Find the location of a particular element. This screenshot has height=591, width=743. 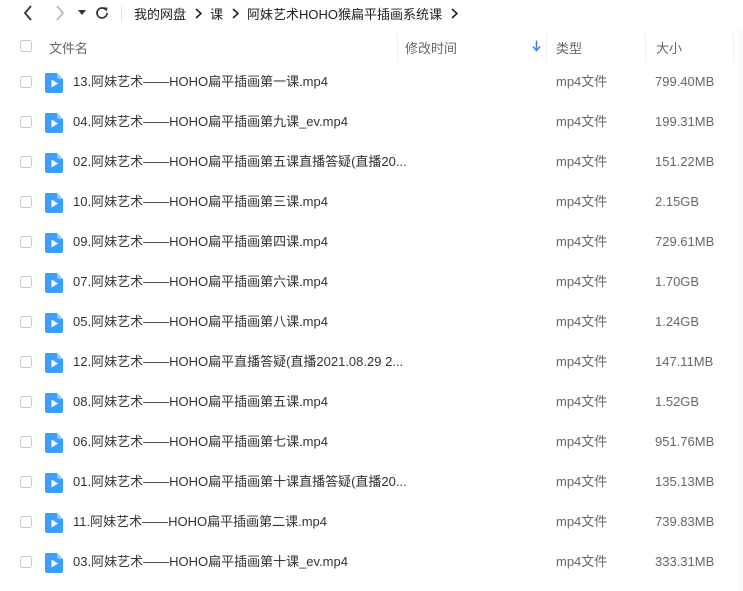

column-header-type: 类型 is located at coordinates (569, 47).